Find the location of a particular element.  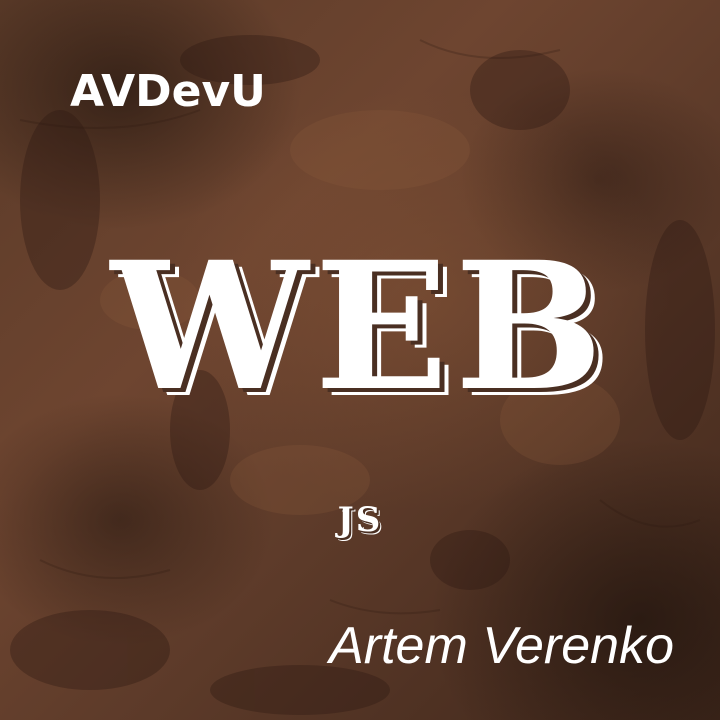

brand-logo-text: AVDevU is located at coordinates (168, 91).